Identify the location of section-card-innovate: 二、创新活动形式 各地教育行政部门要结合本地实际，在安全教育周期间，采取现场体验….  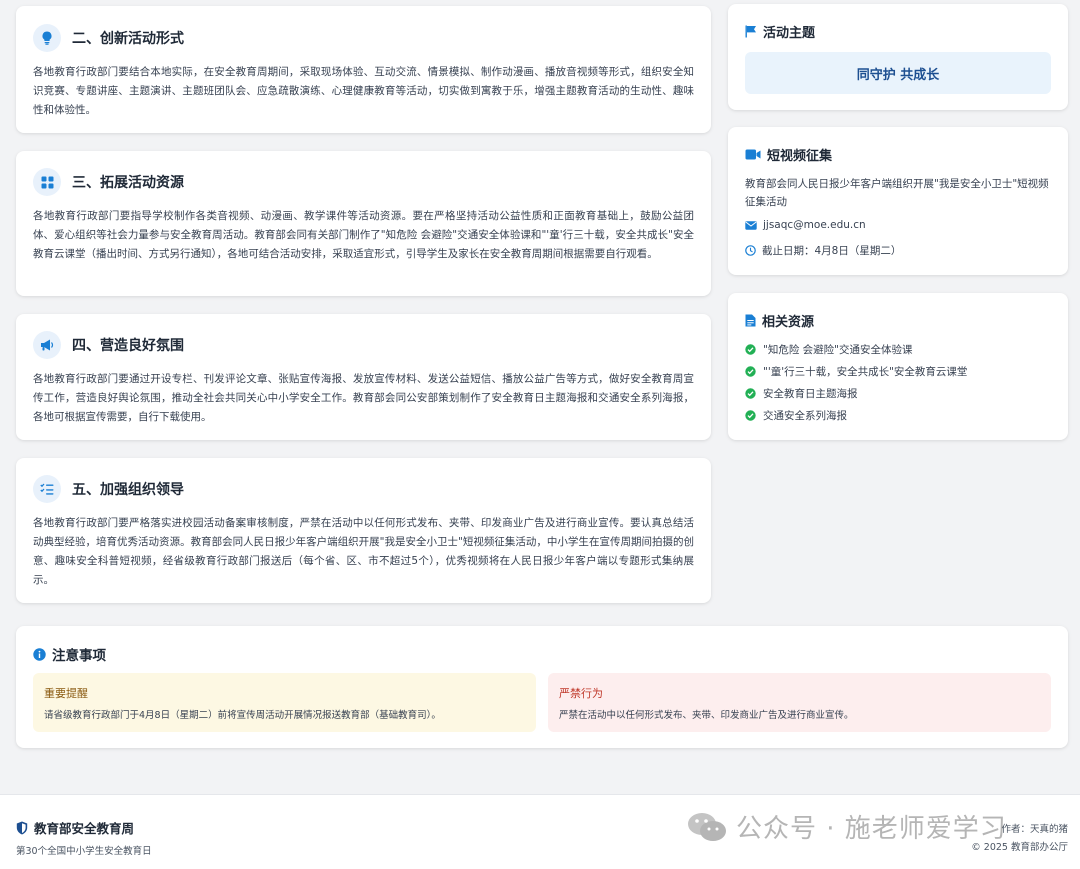
(363, 69).